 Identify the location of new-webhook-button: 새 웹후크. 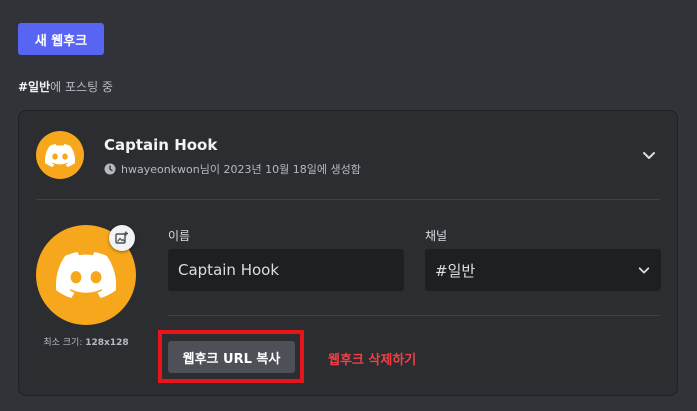
(61, 39).